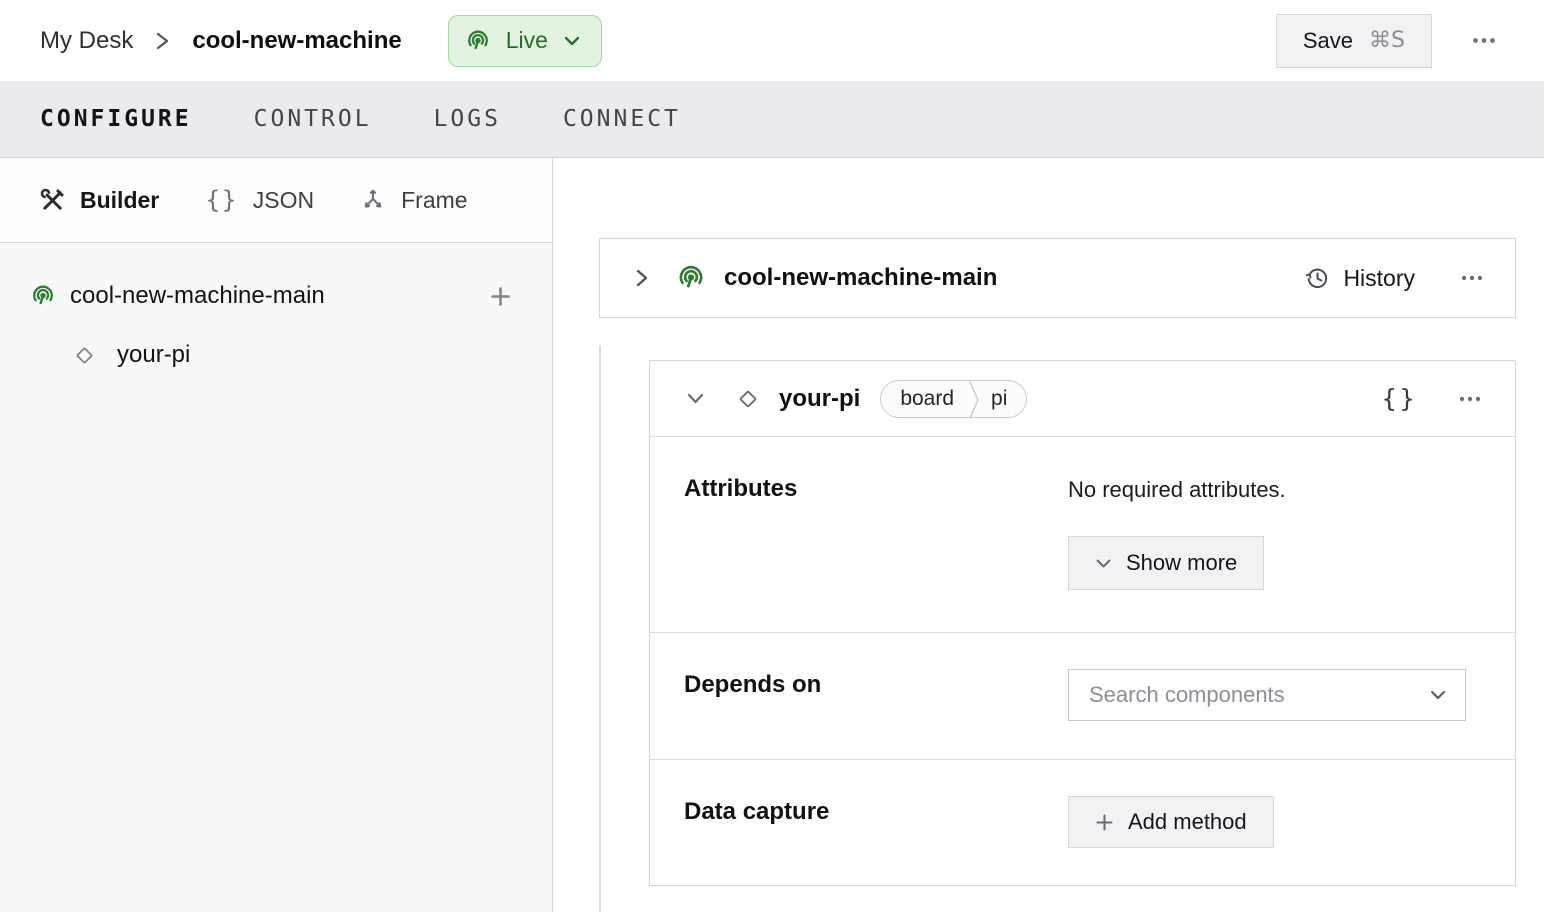 The height and width of the screenshot is (912, 1544). I want to click on live-status-dropdown: Live, so click(524, 40).